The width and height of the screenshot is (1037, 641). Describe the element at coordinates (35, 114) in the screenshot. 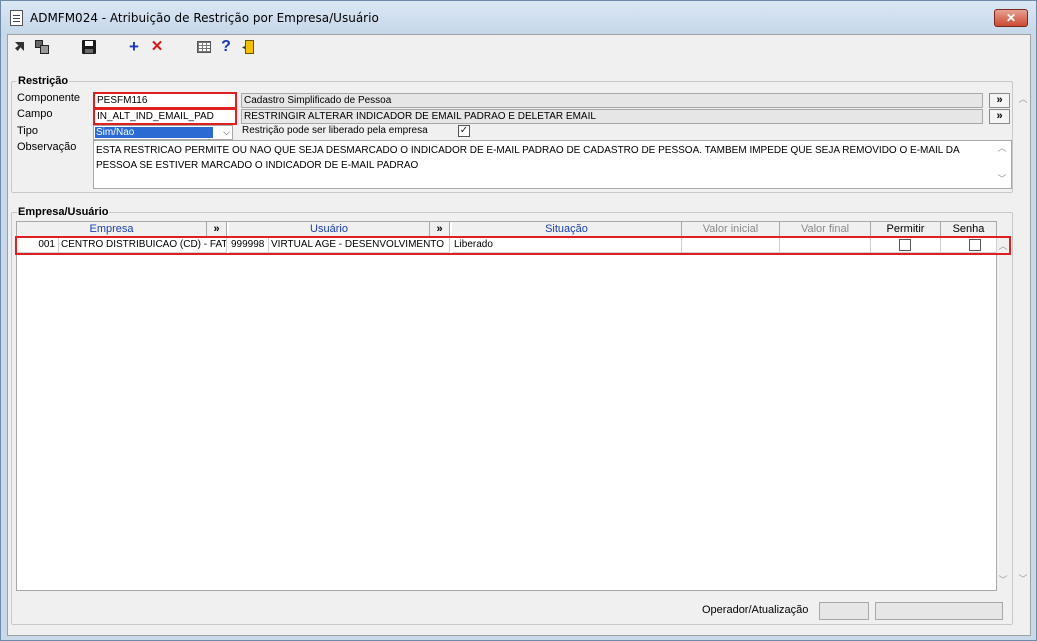

I see `campo-label: Campo` at that location.